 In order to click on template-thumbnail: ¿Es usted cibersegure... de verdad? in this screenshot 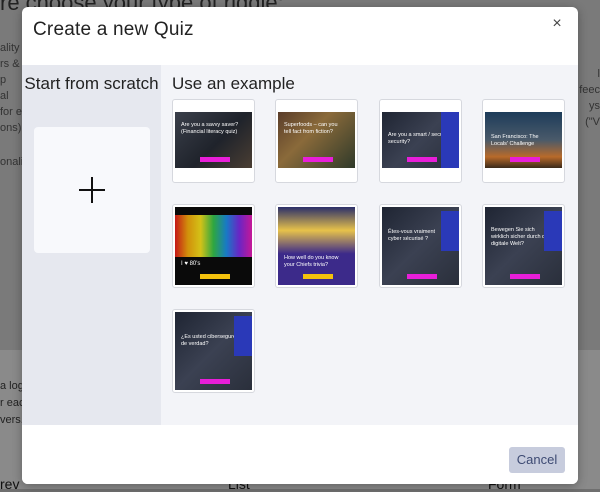, I will do `click(213, 351)`.